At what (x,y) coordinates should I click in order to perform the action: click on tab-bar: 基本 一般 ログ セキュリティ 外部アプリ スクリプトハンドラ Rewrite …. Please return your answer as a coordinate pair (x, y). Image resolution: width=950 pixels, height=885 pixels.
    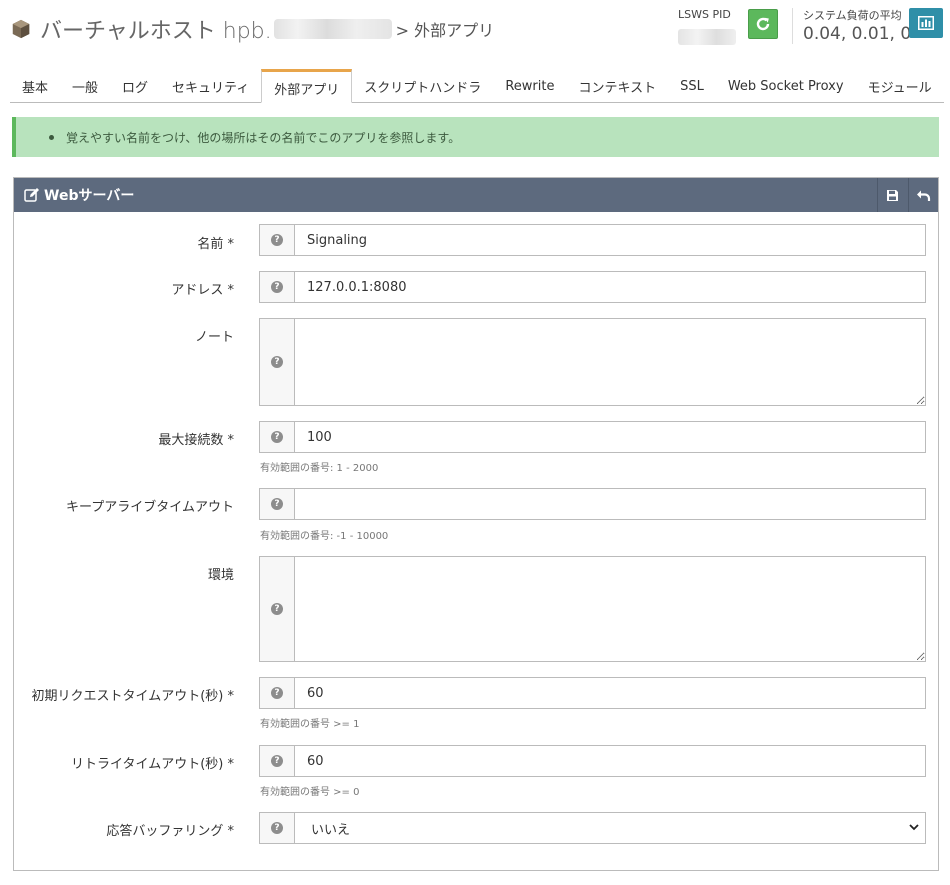
    Looking at the image, I should click on (477, 86).